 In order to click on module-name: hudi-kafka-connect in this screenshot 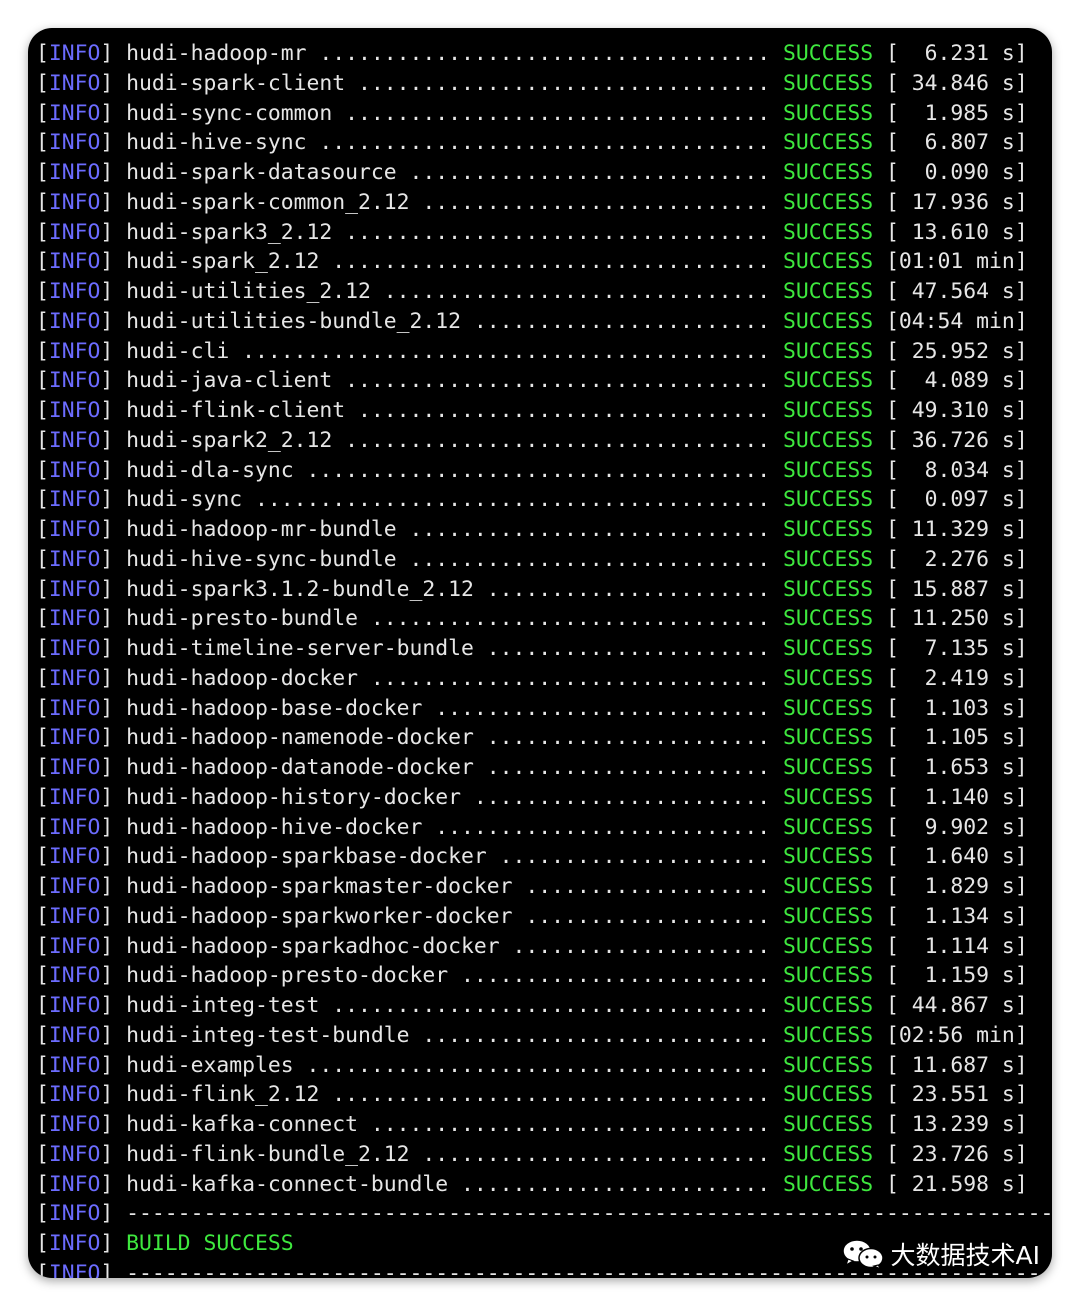, I will do `click(242, 1124)`.